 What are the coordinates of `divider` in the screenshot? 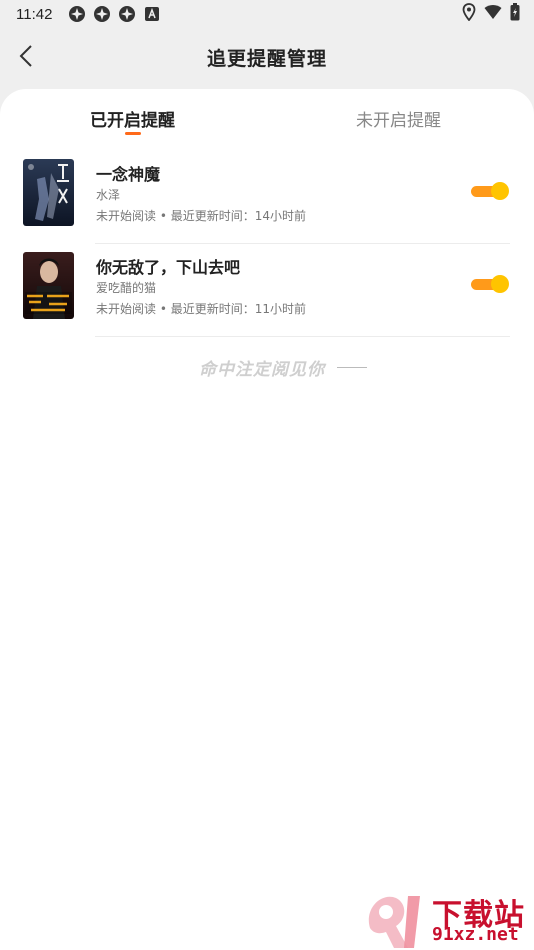 It's located at (302, 336).